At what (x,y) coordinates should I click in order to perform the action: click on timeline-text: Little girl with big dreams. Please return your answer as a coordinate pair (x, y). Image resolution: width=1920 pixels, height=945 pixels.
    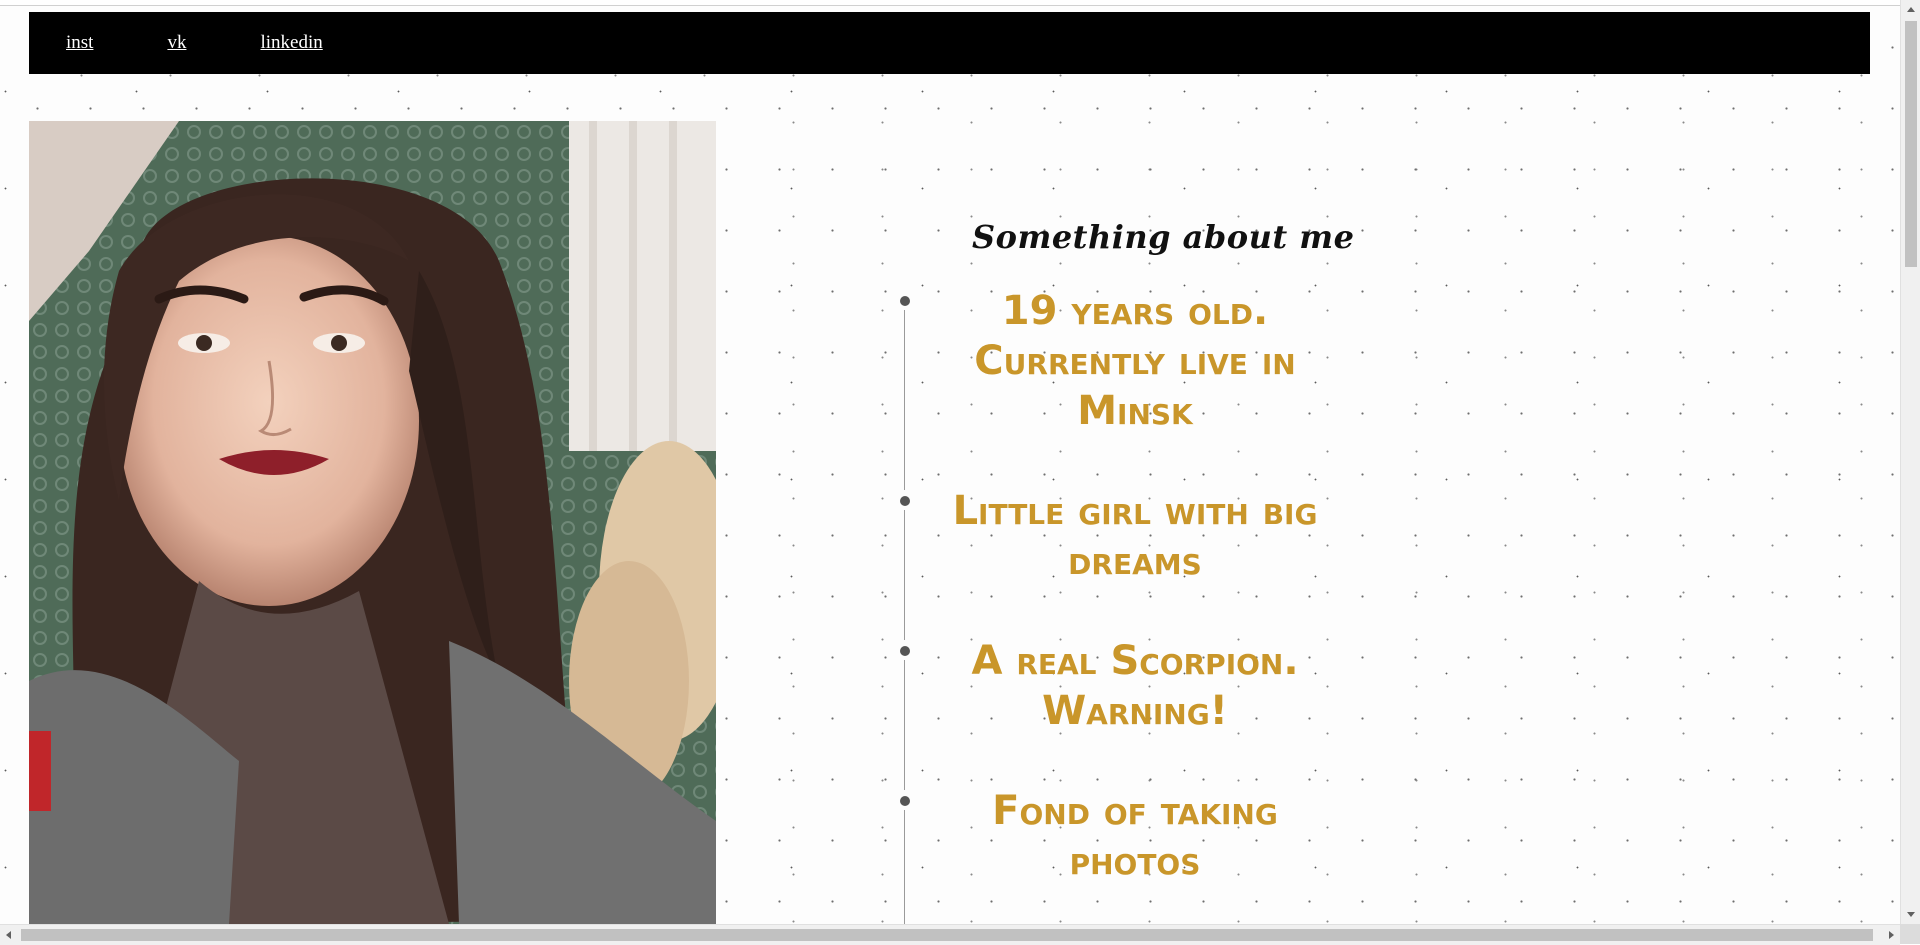
    Looking at the image, I should click on (1135, 536).